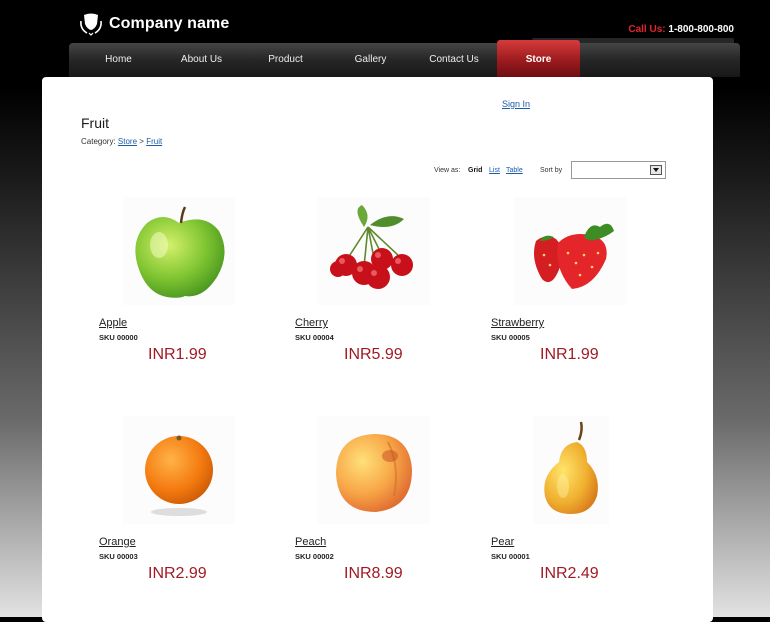  I want to click on pear-image, so click(571, 467).